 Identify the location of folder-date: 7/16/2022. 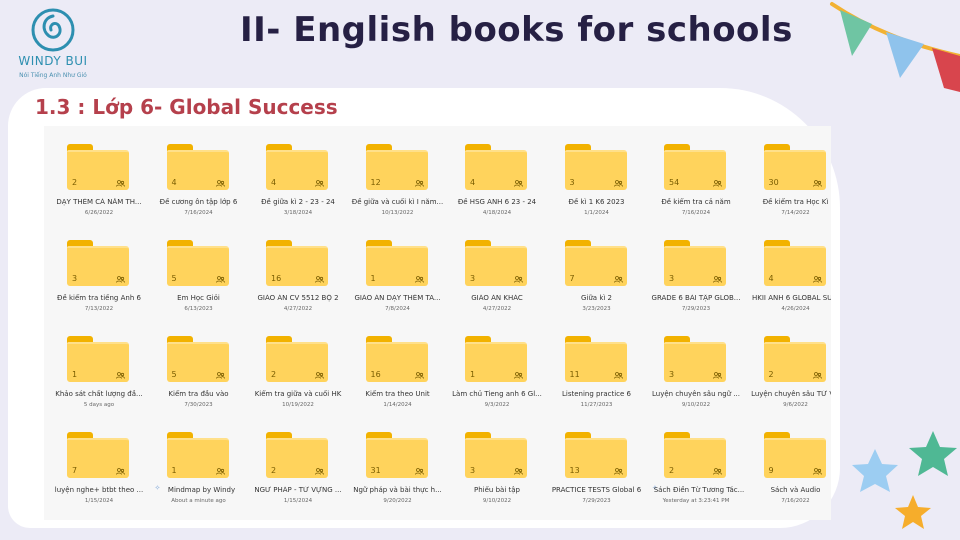
(795, 501).